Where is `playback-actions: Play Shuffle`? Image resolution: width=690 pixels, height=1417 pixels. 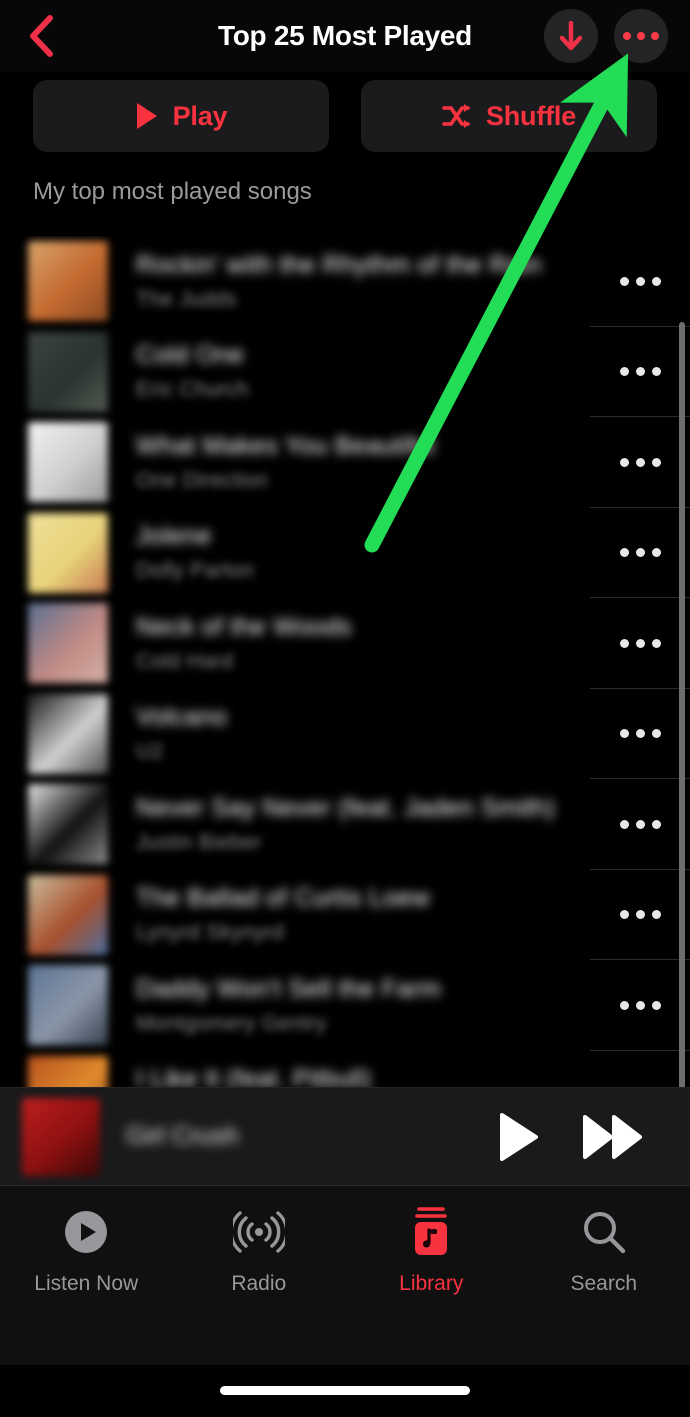
playback-actions: Play Shuffle is located at coordinates (345, 116).